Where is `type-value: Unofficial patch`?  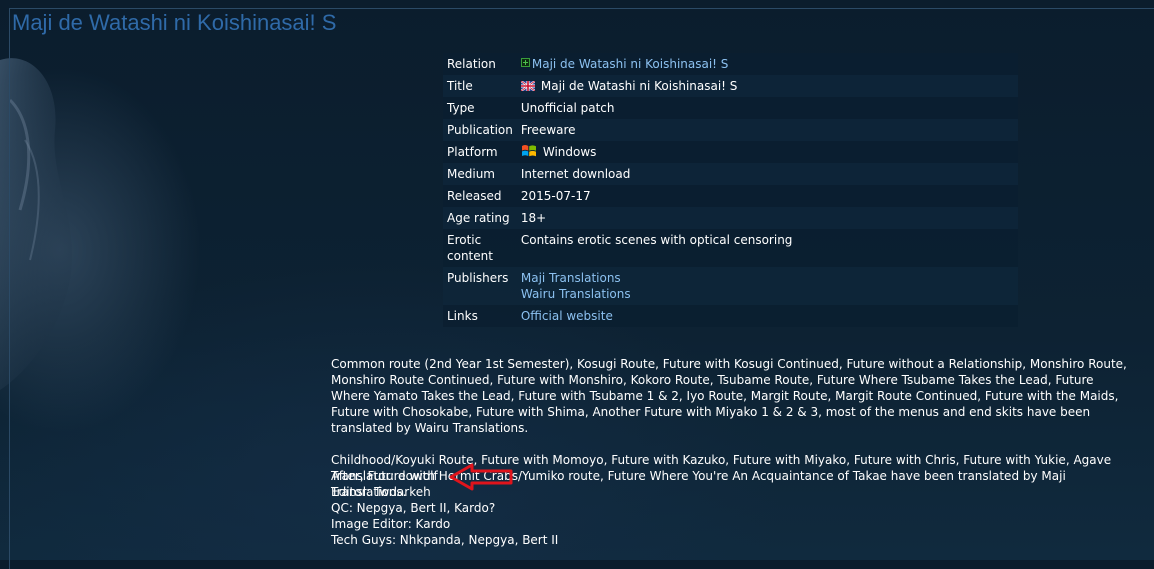
type-value: Unofficial patch is located at coordinates (767, 108).